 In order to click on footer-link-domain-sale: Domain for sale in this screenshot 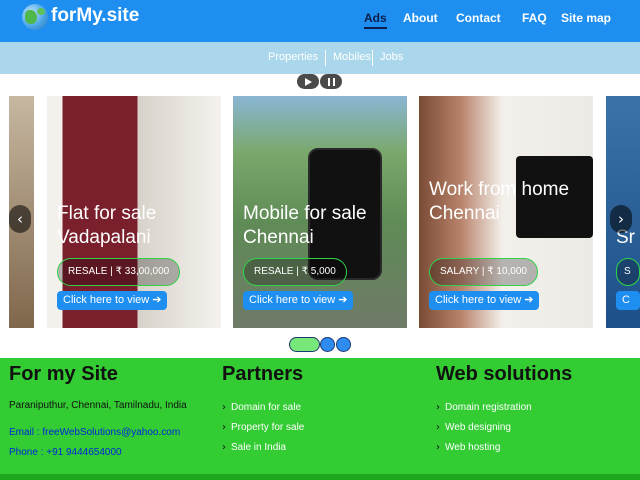, I will do `click(266, 407)`.